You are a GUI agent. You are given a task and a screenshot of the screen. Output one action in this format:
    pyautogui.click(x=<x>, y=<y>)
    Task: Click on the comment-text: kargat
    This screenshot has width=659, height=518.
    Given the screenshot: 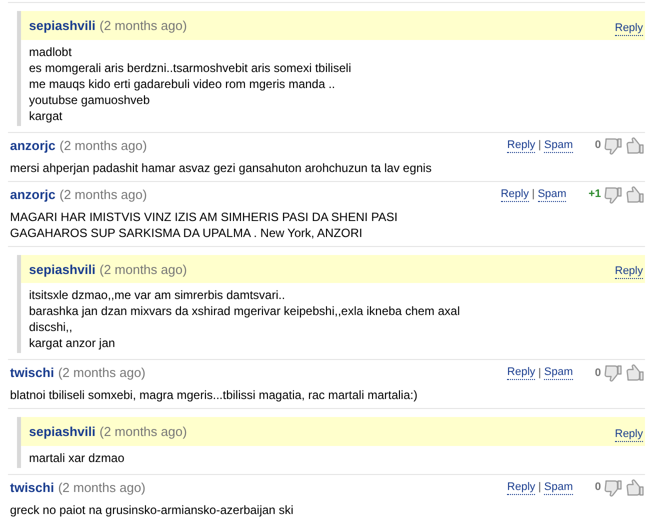 What is the action you would take?
    pyautogui.click(x=46, y=116)
    